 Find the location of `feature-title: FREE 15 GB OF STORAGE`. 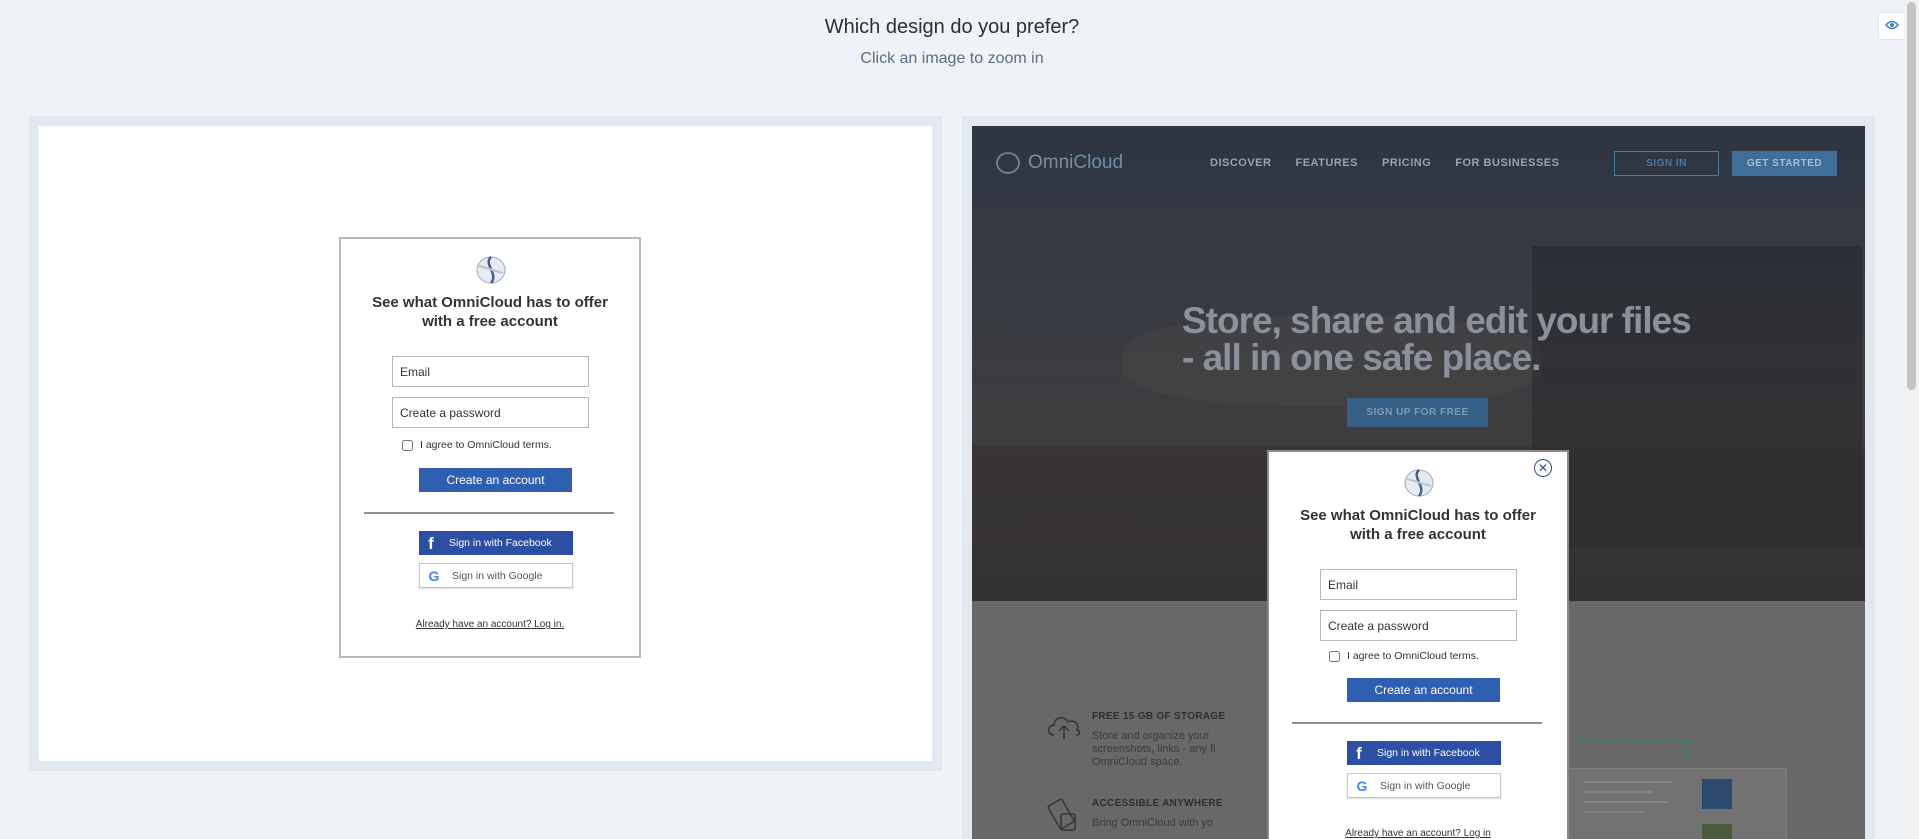

feature-title: FREE 15 GB OF STORAGE is located at coordinates (1159, 716).